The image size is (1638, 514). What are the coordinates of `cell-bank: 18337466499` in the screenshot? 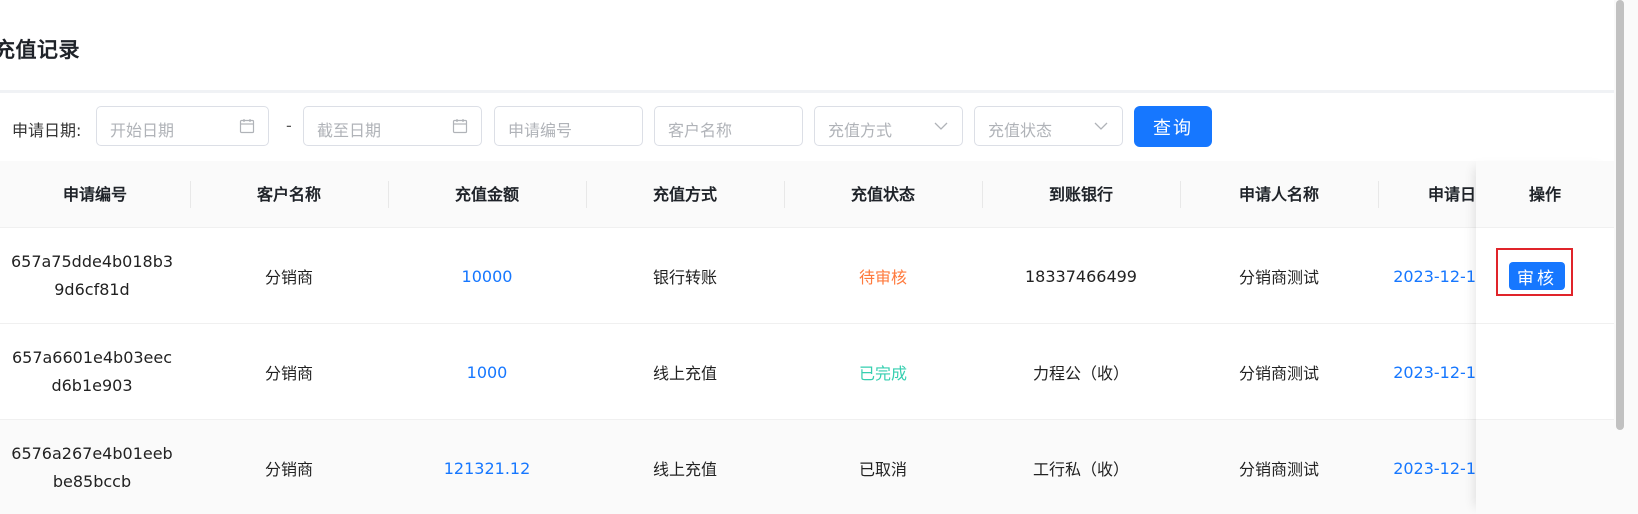 It's located at (1081, 276).